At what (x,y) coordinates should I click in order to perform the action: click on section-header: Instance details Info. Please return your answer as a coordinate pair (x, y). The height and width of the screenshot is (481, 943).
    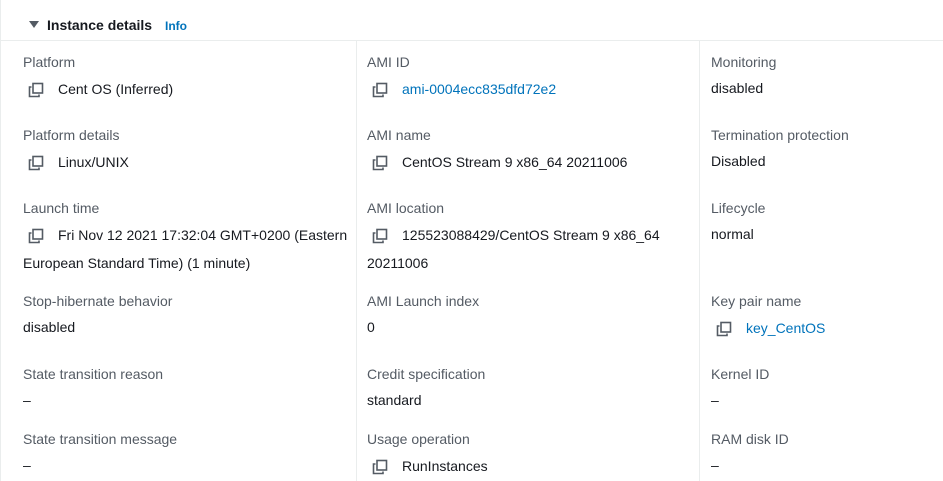
    Looking at the image, I should click on (471, 20).